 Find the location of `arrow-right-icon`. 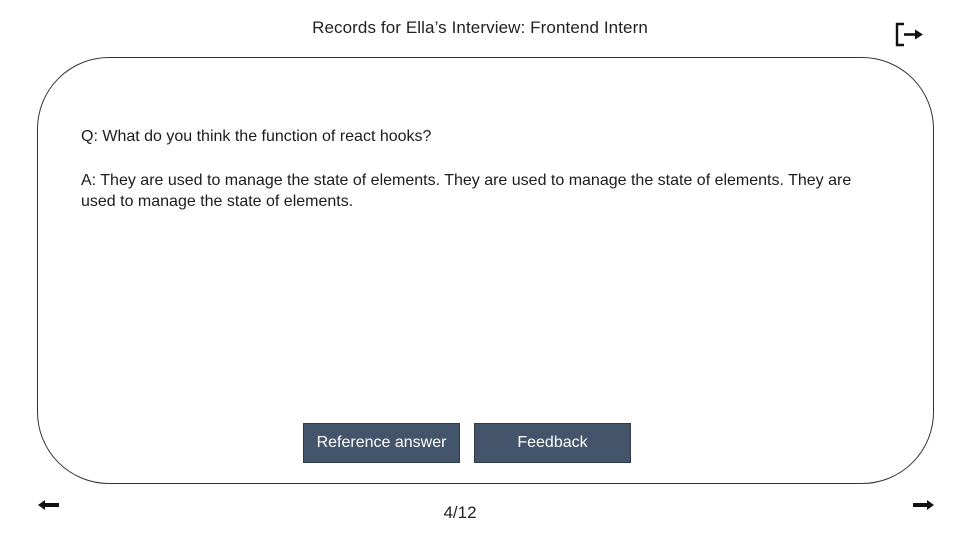

arrow-right-icon is located at coordinates (923, 505).